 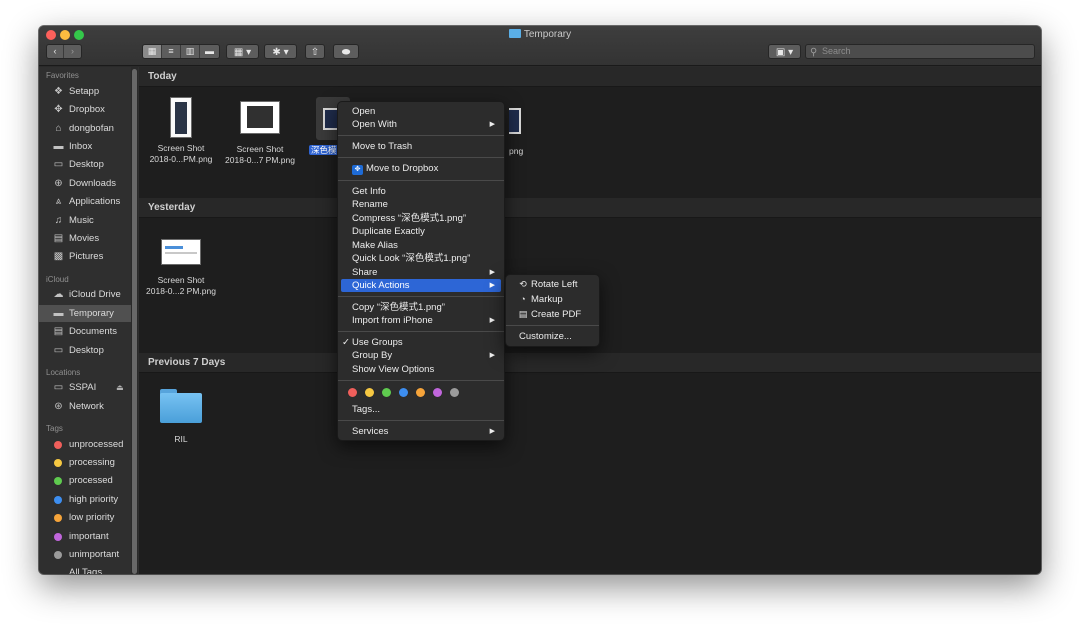 What do you see at coordinates (529, 127) in the screenshot?
I see `file-item: png` at bounding box center [529, 127].